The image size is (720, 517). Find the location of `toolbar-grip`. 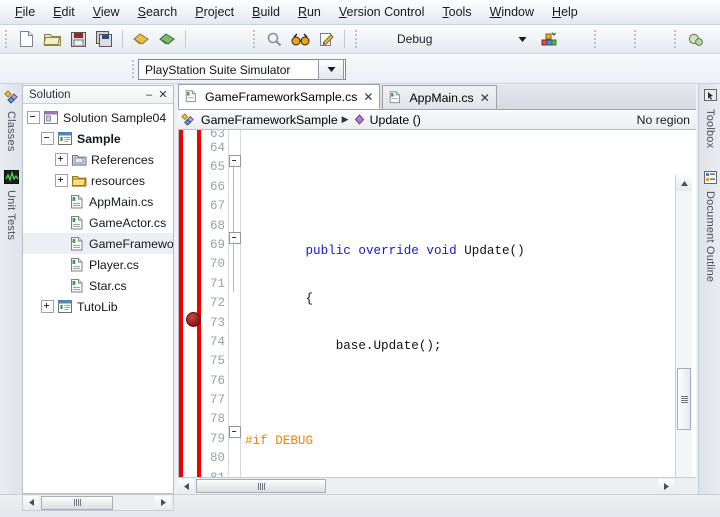

toolbar-grip is located at coordinates (6, 39).